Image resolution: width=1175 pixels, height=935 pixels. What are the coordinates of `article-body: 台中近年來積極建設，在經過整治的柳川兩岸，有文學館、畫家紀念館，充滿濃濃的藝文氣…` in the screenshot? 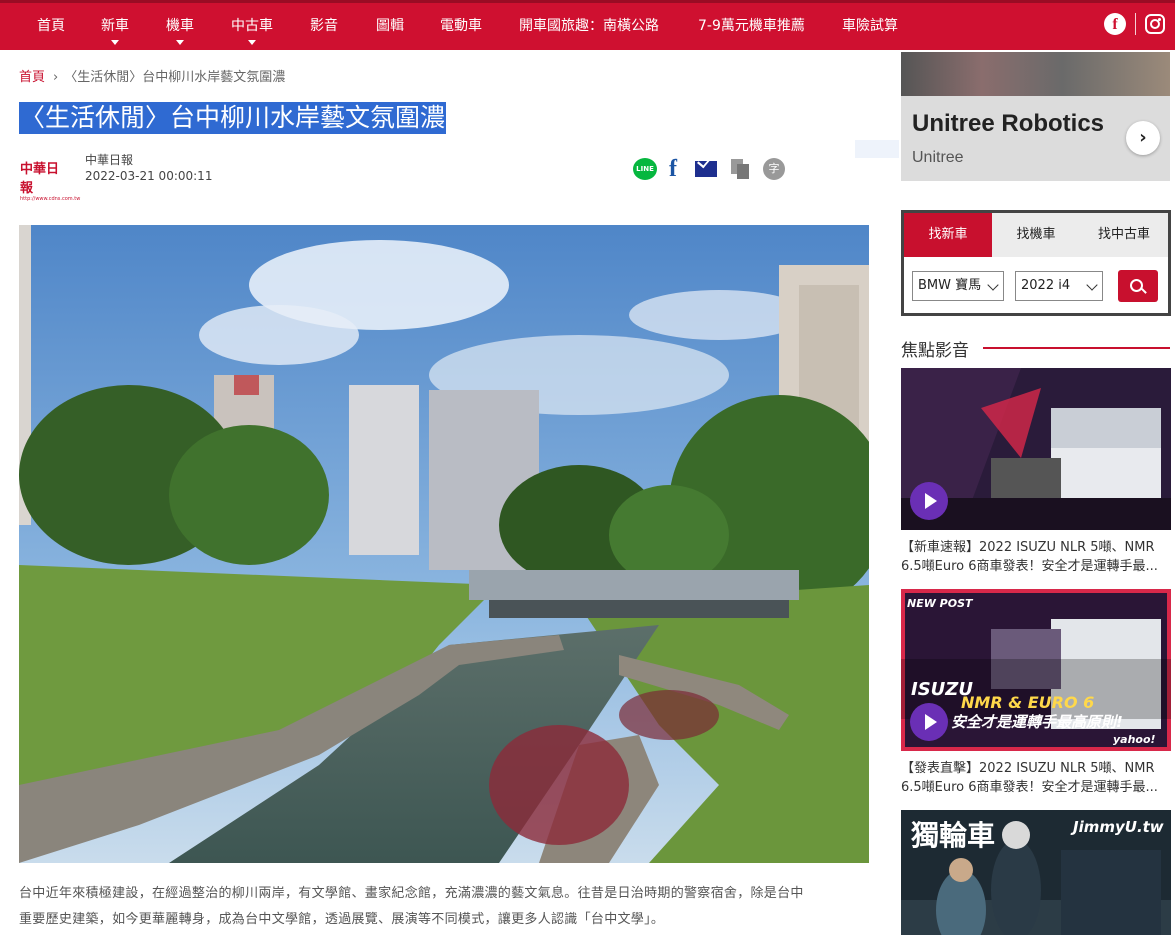 It's located at (446, 907).